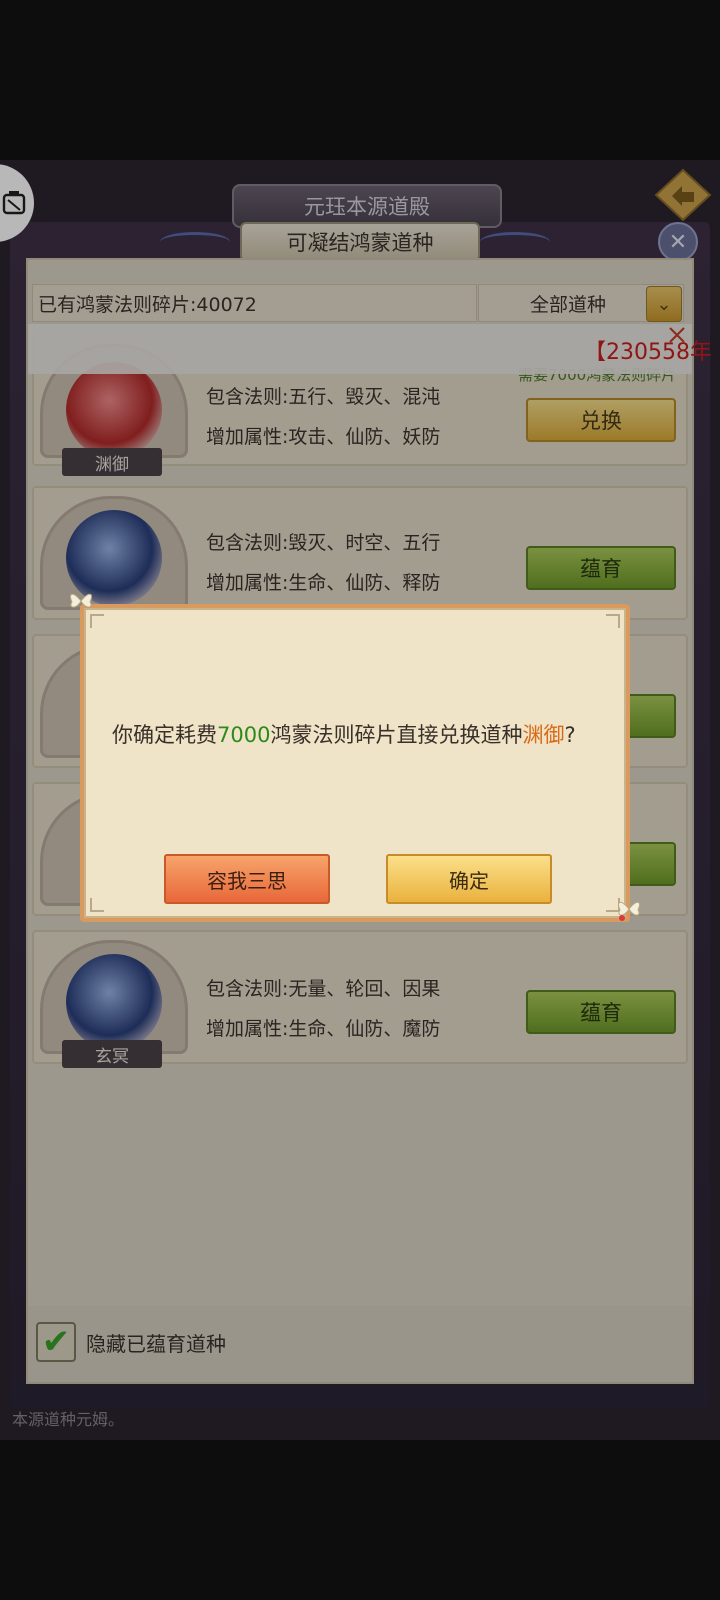  I want to click on msg-prefix: 你确定耗费, so click(164, 735).